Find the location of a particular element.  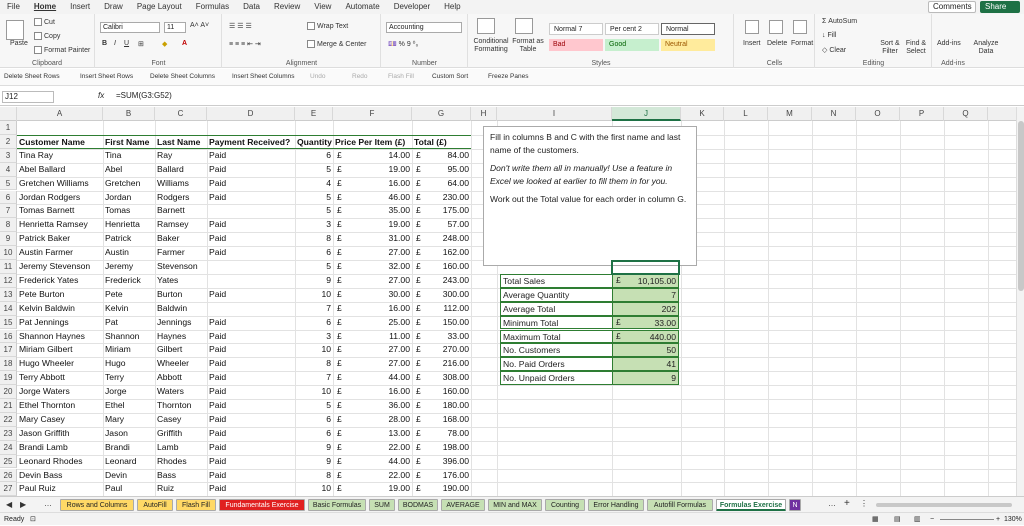

sheet-tab-autofill: AutoFill is located at coordinates (155, 505).